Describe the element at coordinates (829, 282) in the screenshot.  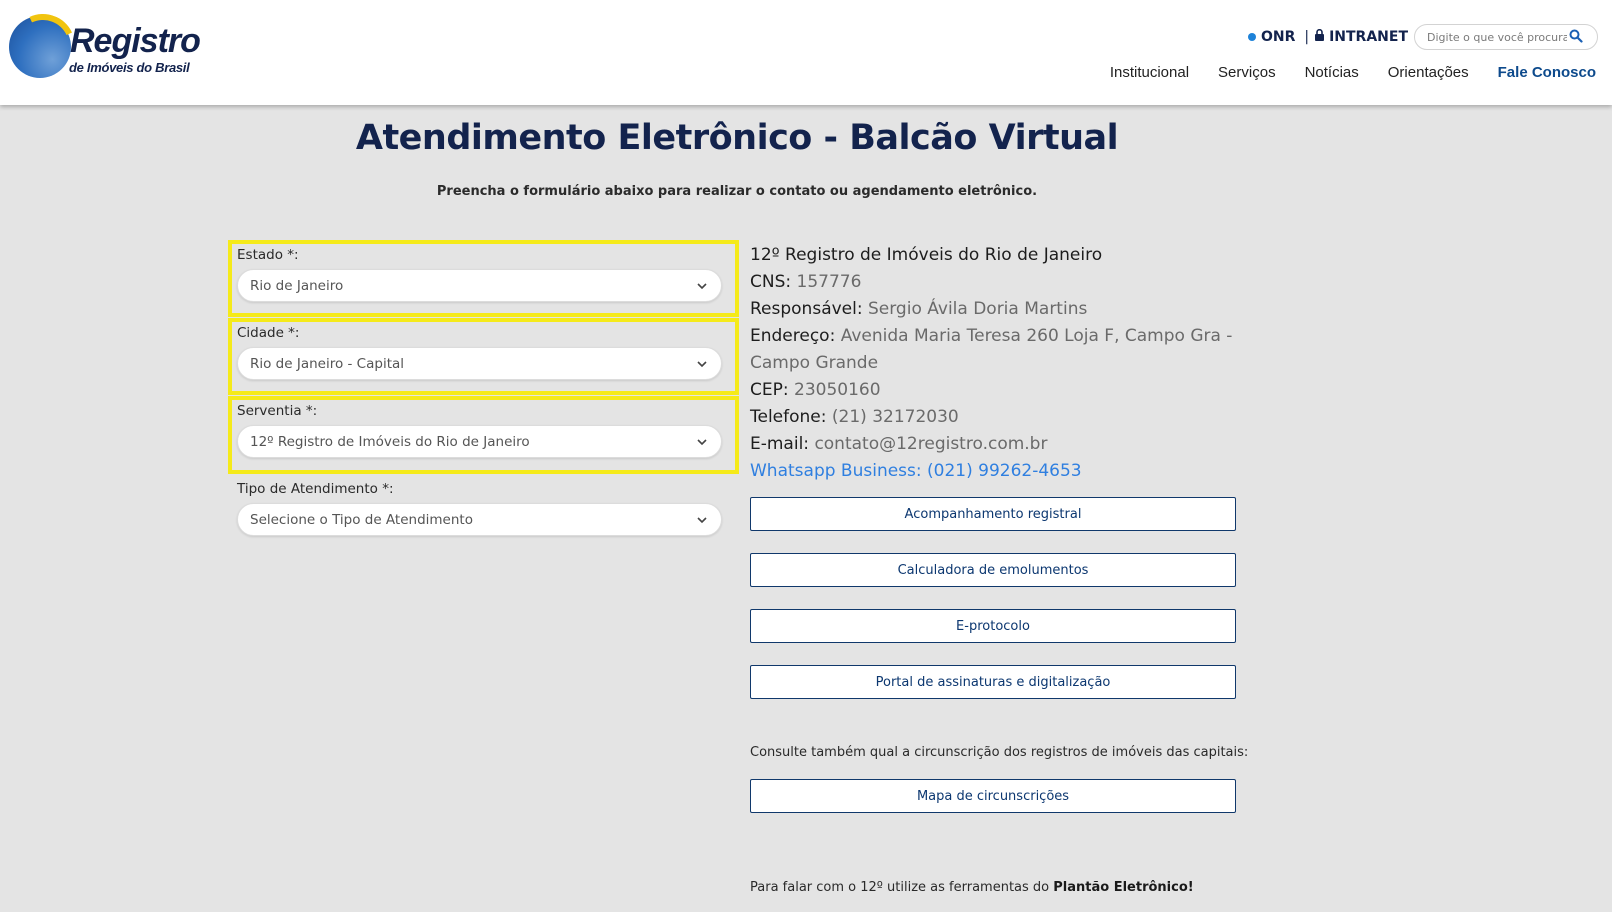
I see `cns-value: 157776` at that location.